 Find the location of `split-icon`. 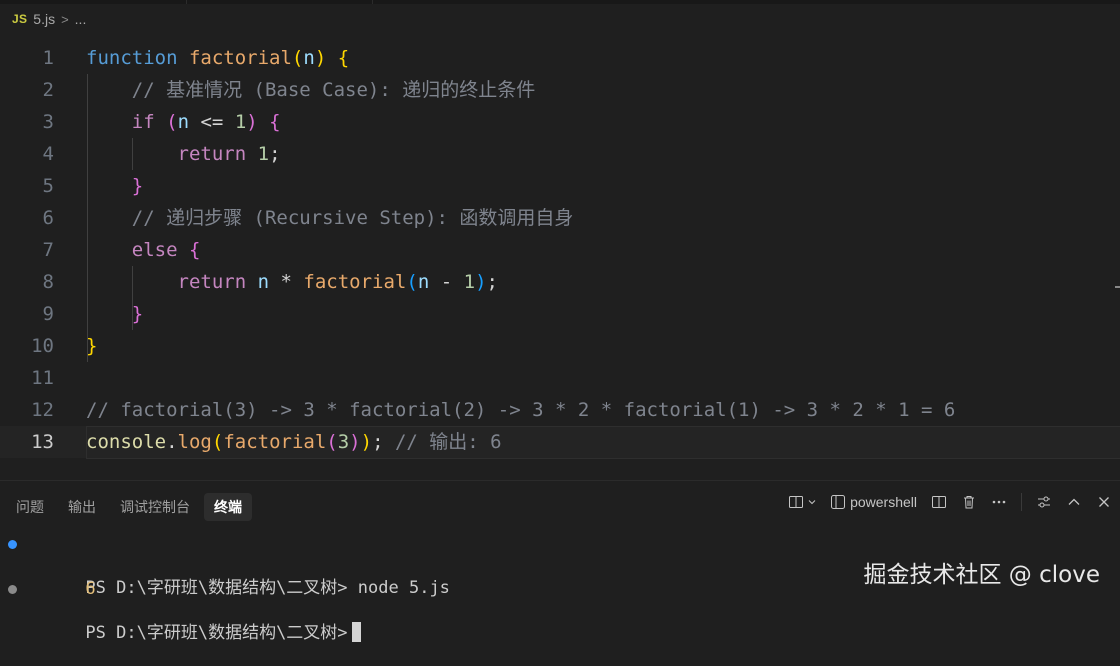

split-icon is located at coordinates (939, 502).